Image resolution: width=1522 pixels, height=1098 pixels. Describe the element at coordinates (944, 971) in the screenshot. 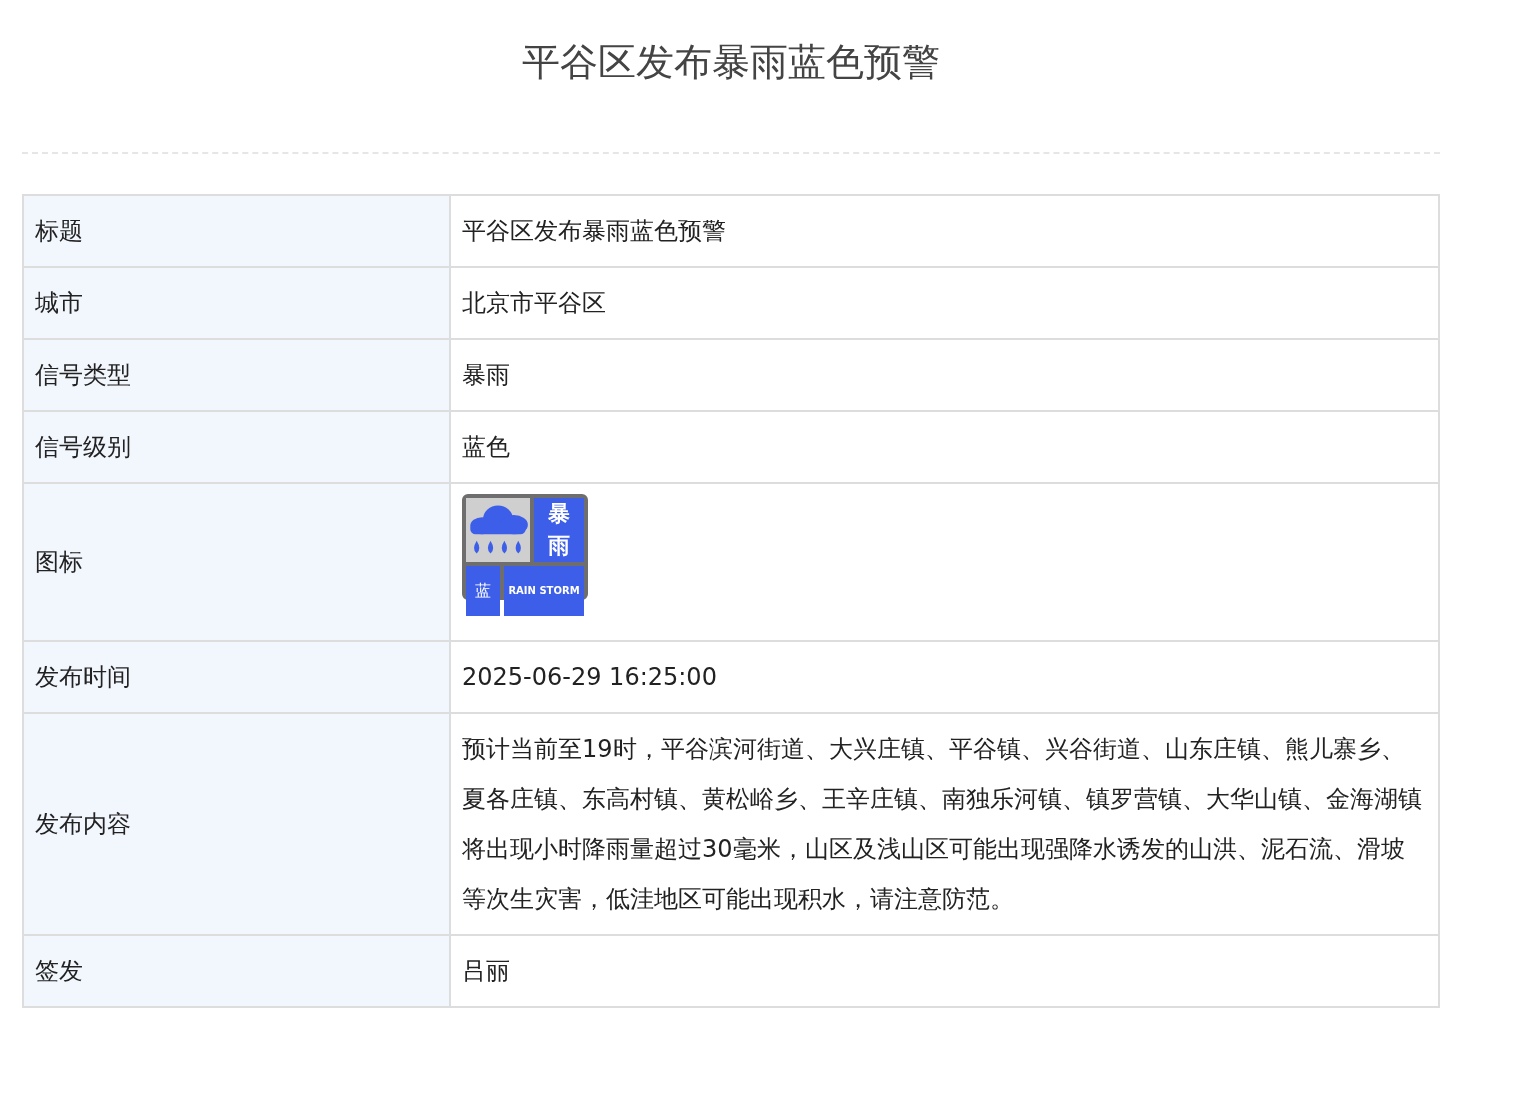

I see `field-value: 吕丽` at that location.